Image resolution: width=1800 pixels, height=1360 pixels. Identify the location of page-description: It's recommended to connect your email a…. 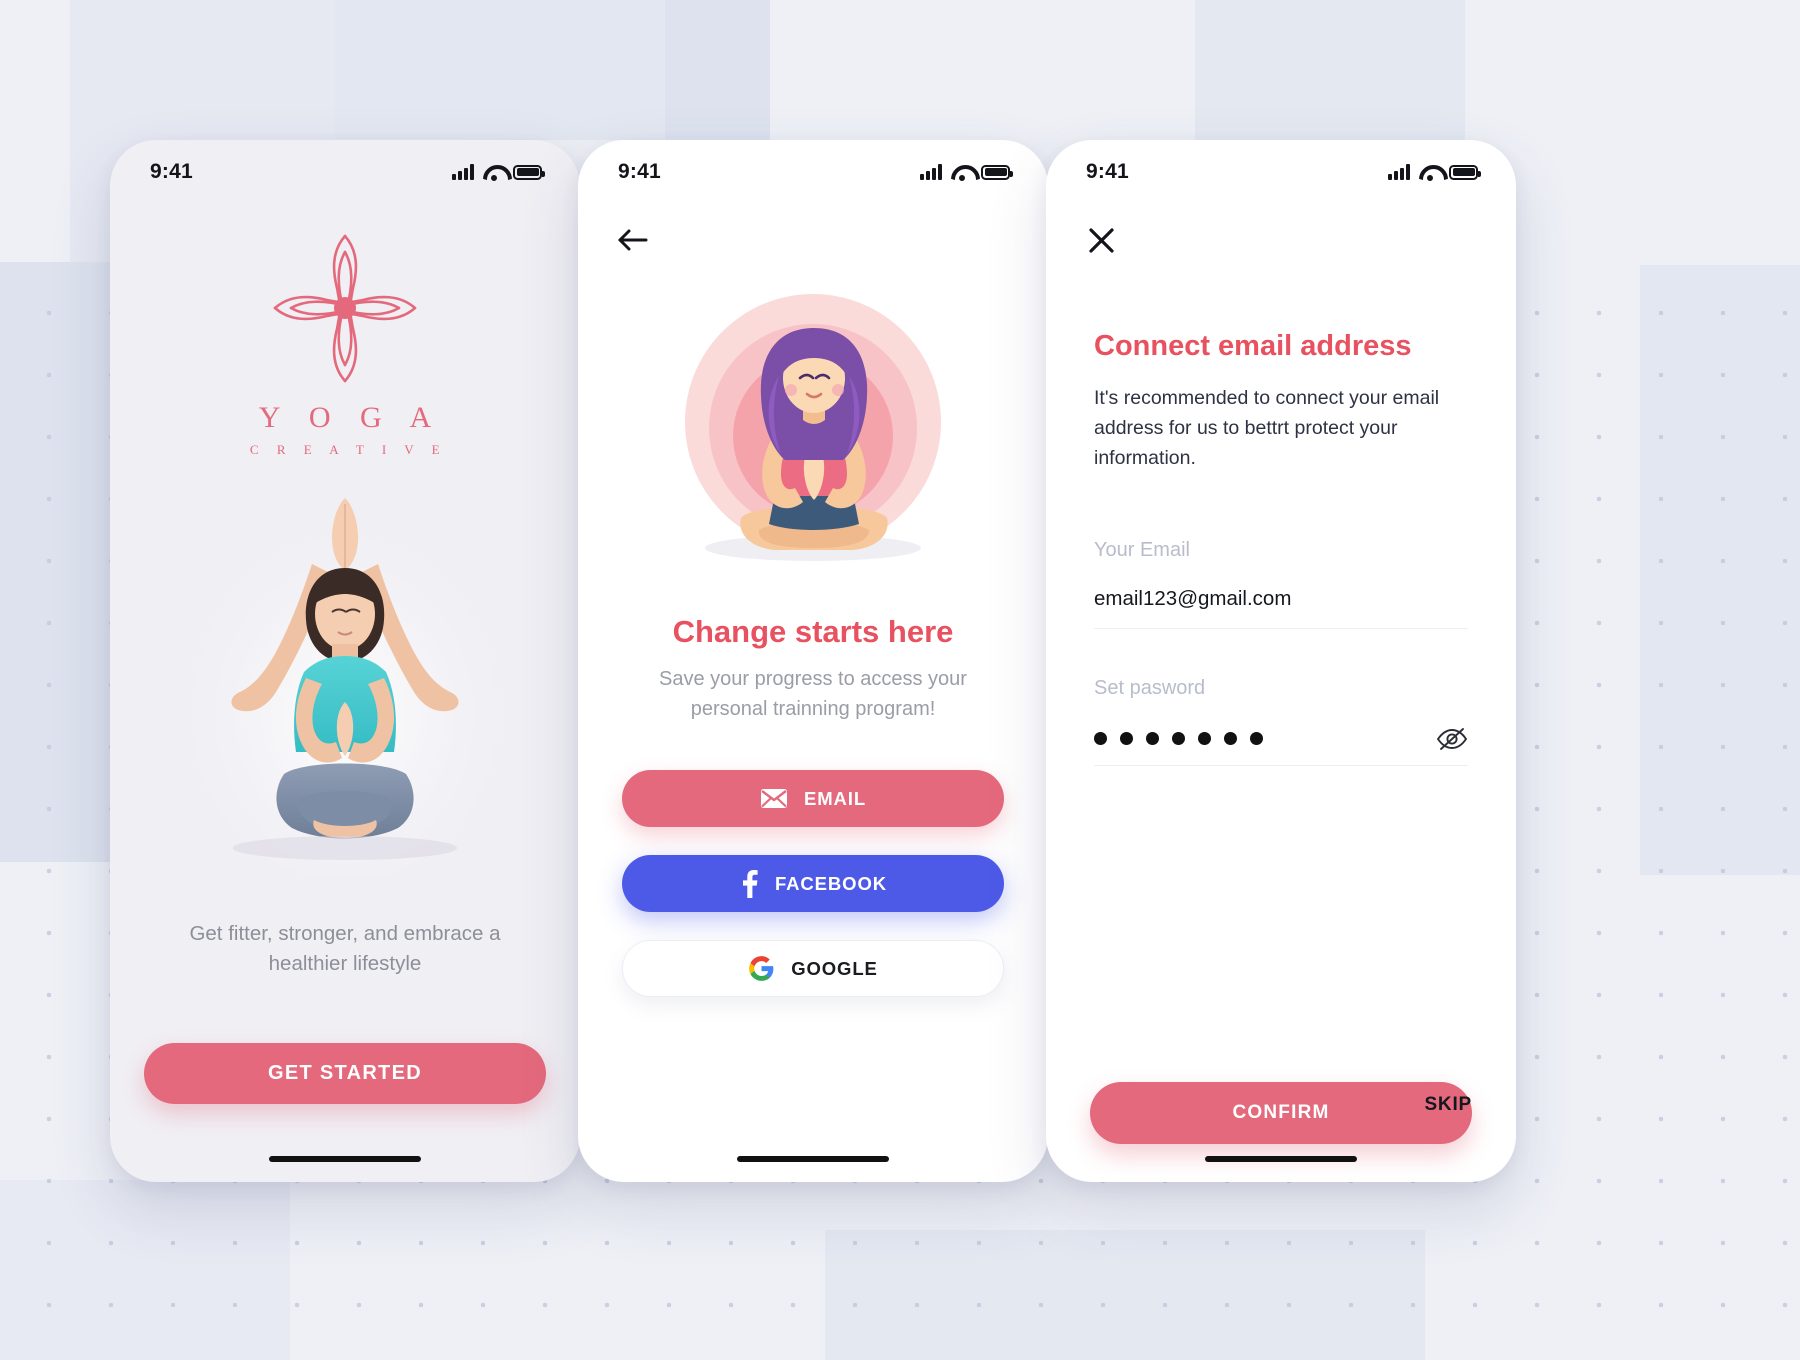
(1267, 428).